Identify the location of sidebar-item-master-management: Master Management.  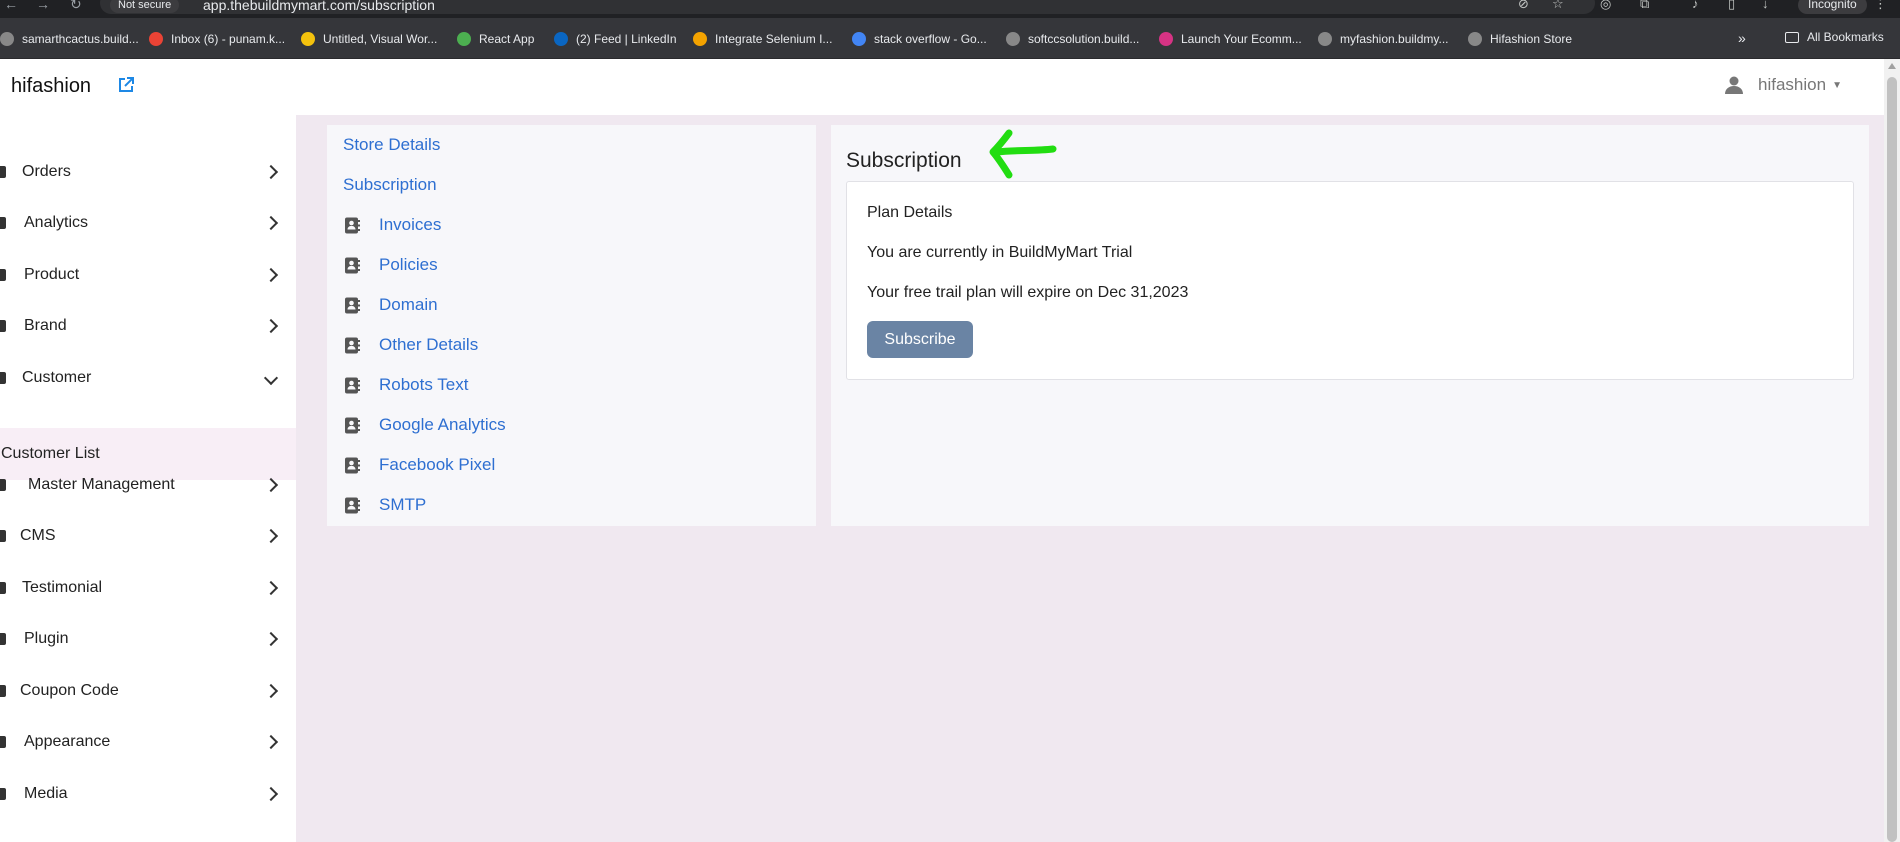
(148, 485).